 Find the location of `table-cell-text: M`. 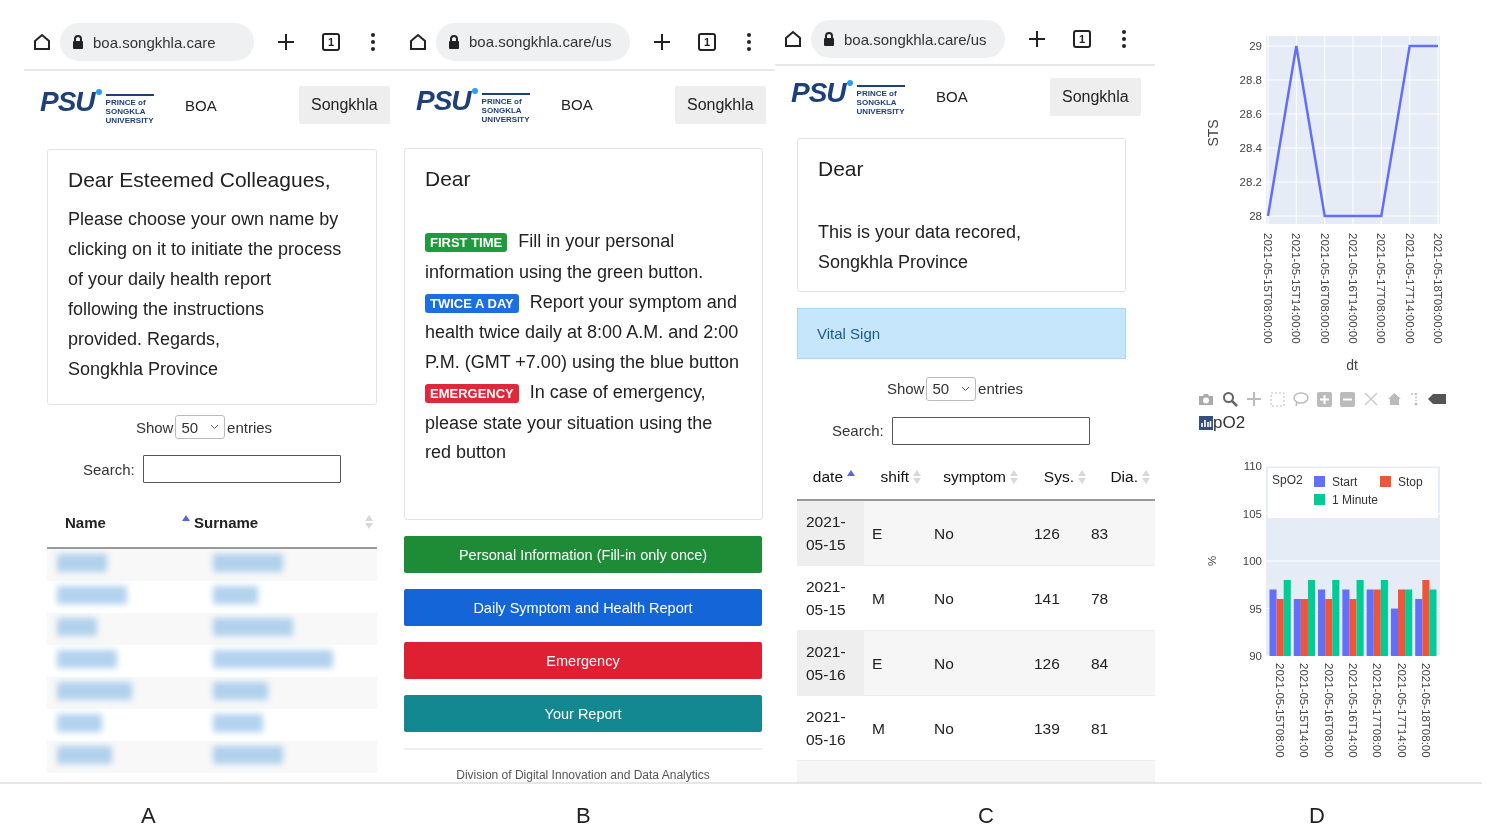

table-cell-text: M is located at coordinates (878, 728).